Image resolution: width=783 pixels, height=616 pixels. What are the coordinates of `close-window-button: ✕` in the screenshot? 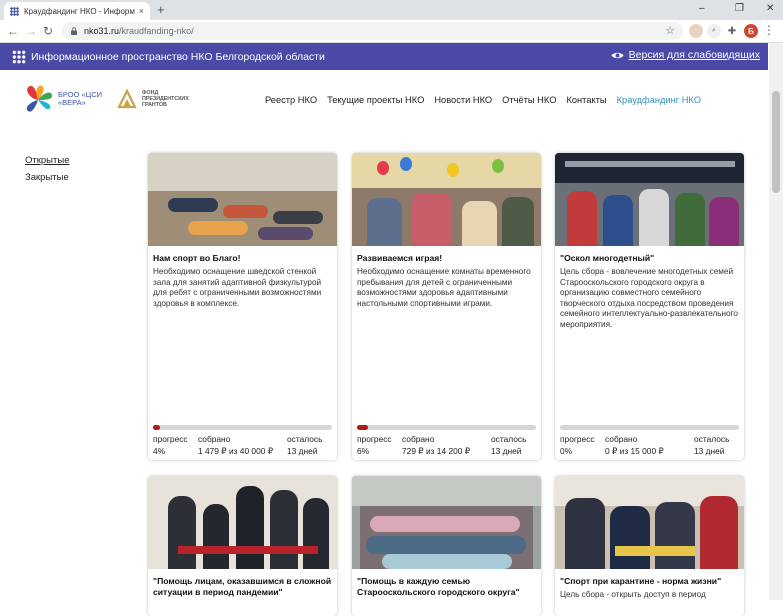 It's located at (770, 9).